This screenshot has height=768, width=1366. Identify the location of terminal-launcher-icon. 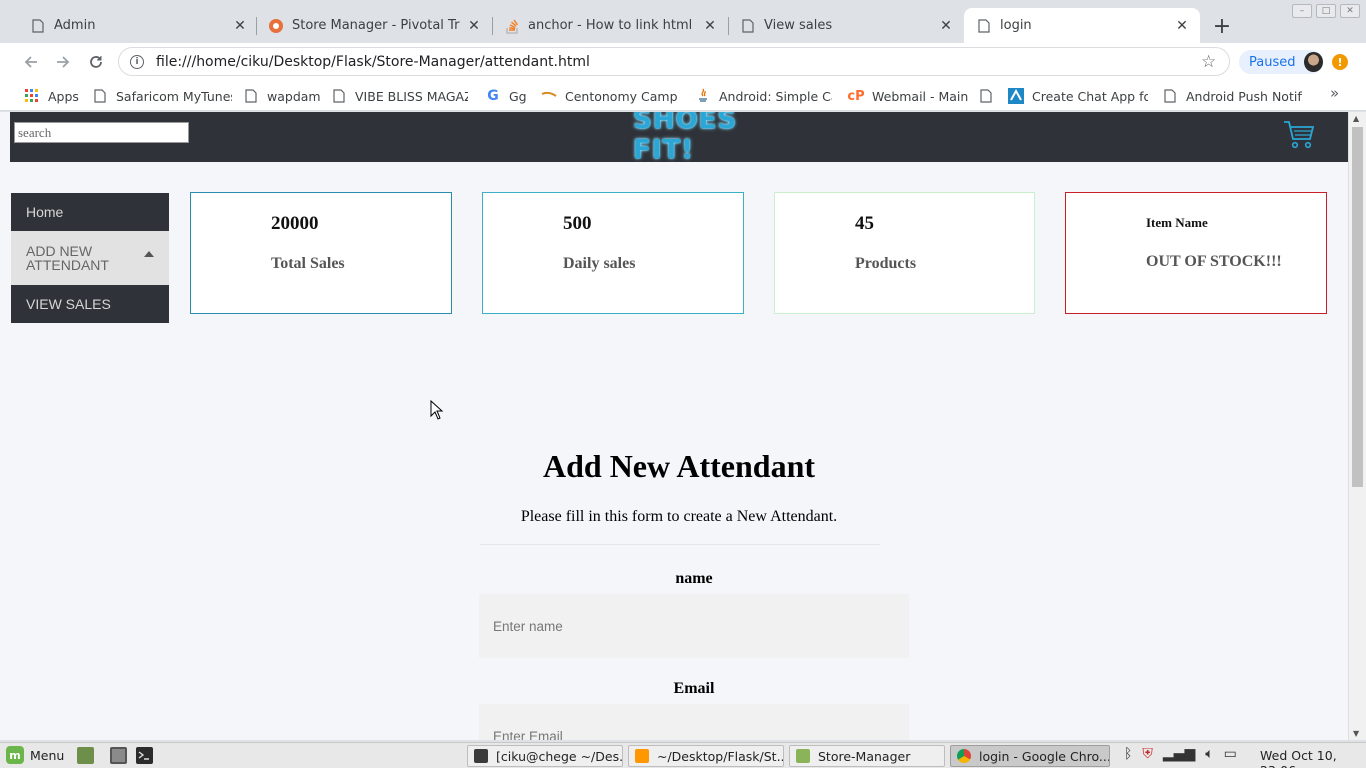
(144, 755).